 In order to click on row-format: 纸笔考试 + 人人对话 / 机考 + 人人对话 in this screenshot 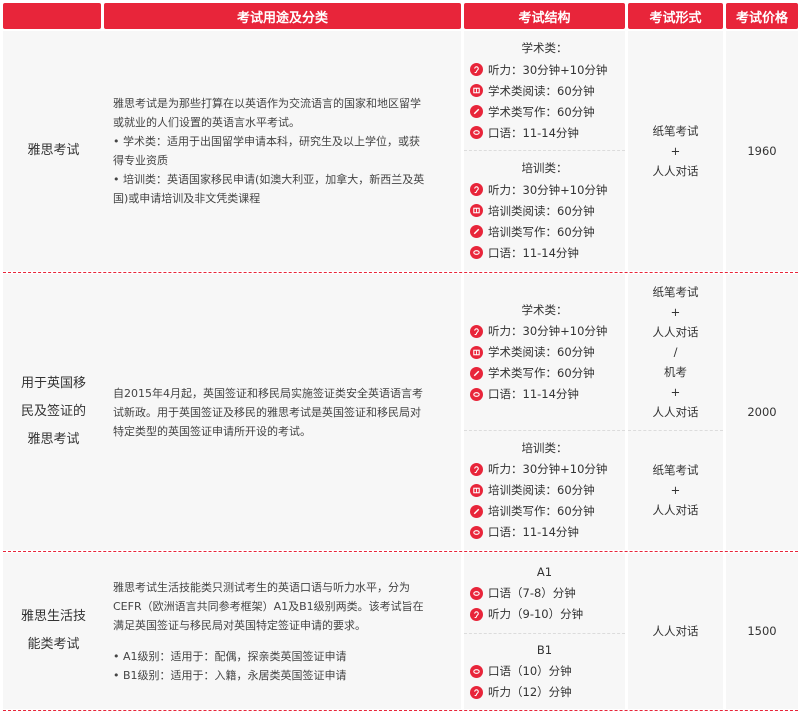, I will do `click(675, 352)`.